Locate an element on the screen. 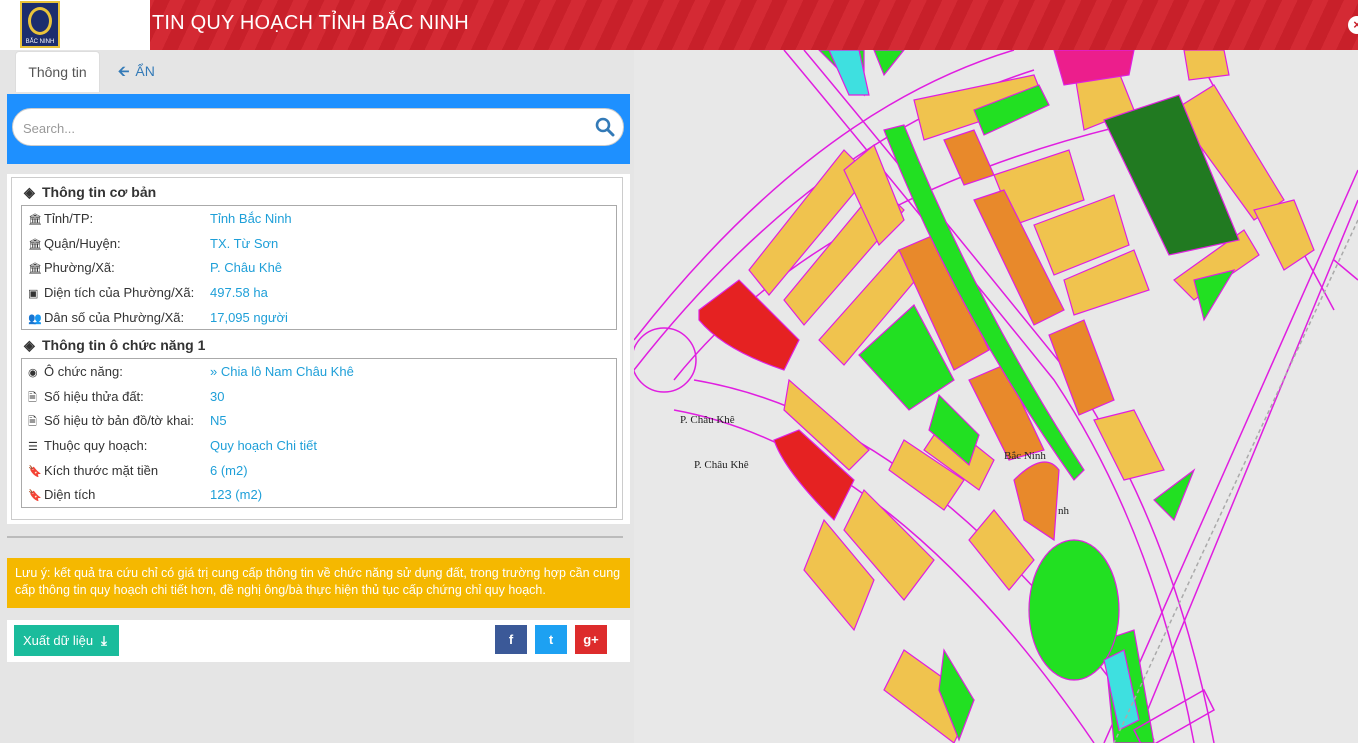  plot-info-row: 🔖 Diện tích 123 (m2) is located at coordinates (319, 494).